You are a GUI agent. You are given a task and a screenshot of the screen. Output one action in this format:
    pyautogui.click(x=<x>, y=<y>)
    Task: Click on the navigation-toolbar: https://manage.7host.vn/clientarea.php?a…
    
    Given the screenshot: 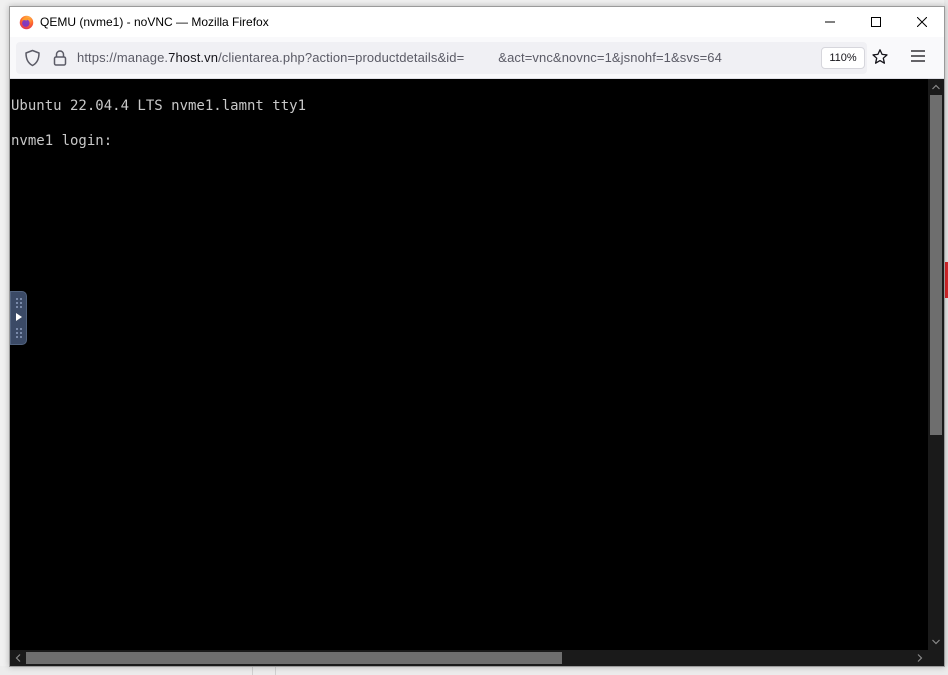 What is the action you would take?
    pyautogui.click(x=477, y=58)
    